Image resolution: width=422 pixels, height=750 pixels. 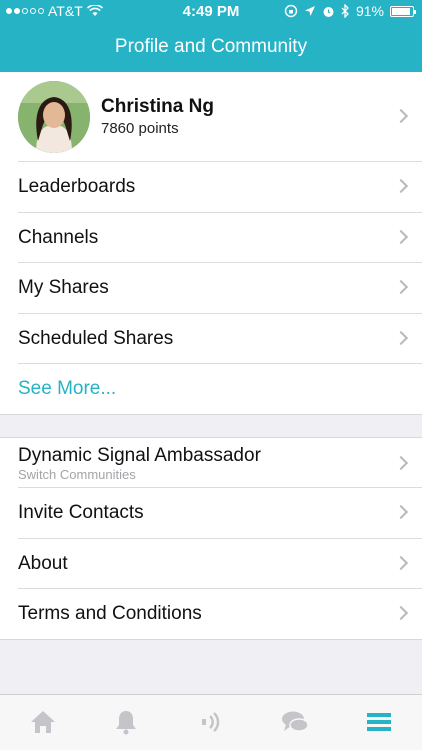 What do you see at coordinates (157, 106) in the screenshot?
I see `profile-name: Christina Ng` at bounding box center [157, 106].